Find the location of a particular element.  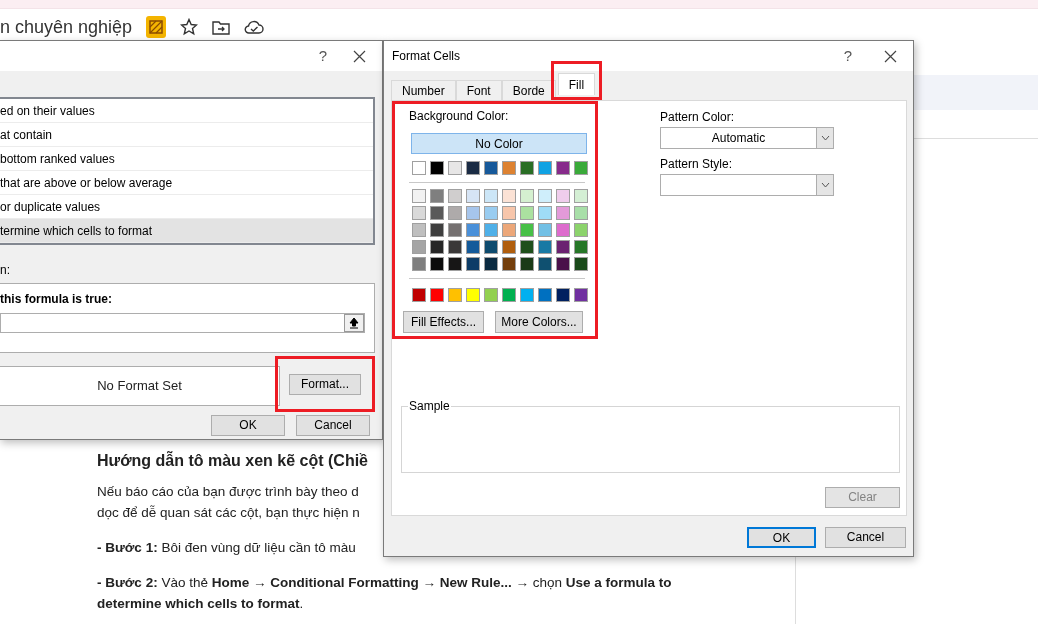

rule-type-item: at contain is located at coordinates (186, 135).